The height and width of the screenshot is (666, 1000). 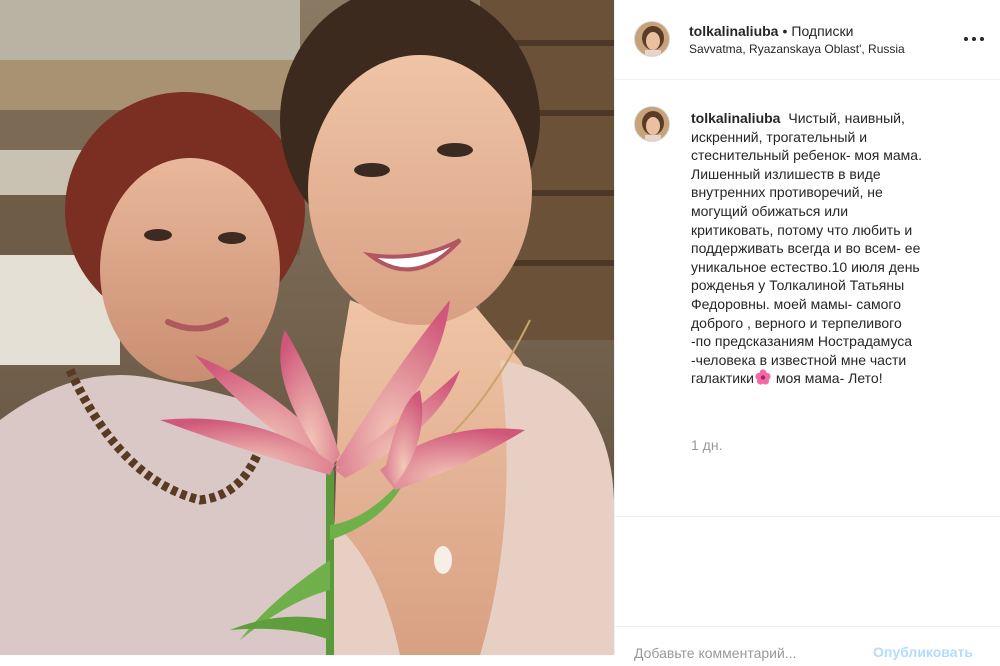 I want to click on caption-line: стеснительный ребенок- моя мама., so click(x=806, y=155).